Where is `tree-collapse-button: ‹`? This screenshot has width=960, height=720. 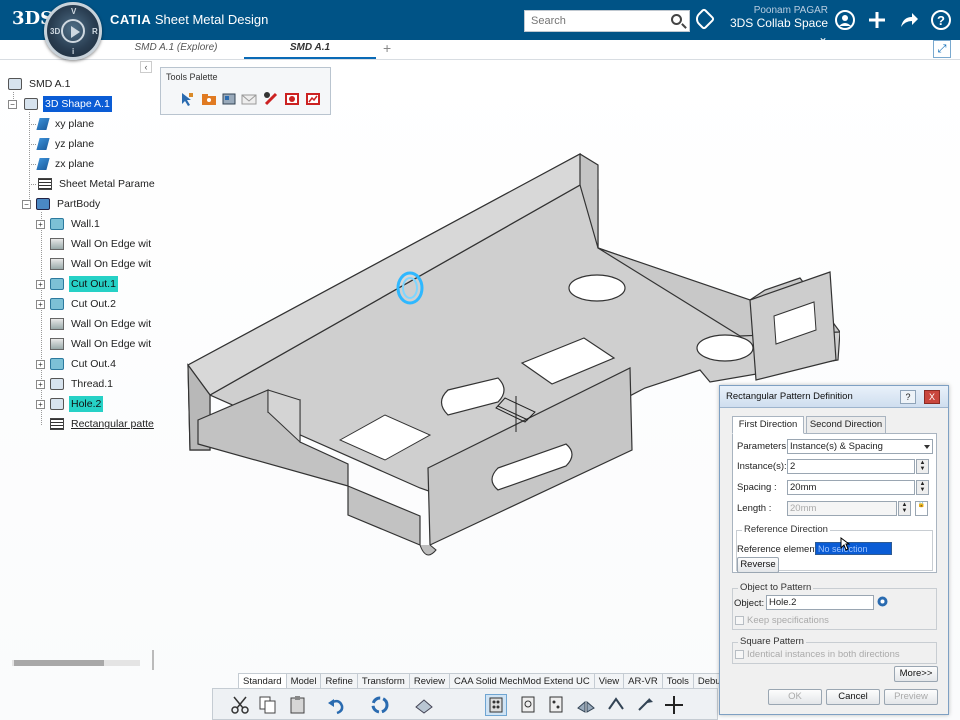 tree-collapse-button: ‹ is located at coordinates (146, 67).